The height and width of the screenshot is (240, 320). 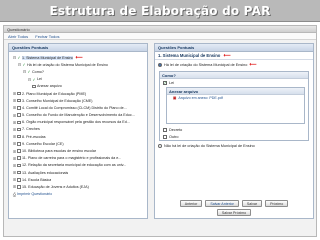 I want to click on checkbox-lei, so click(x=165, y=82).